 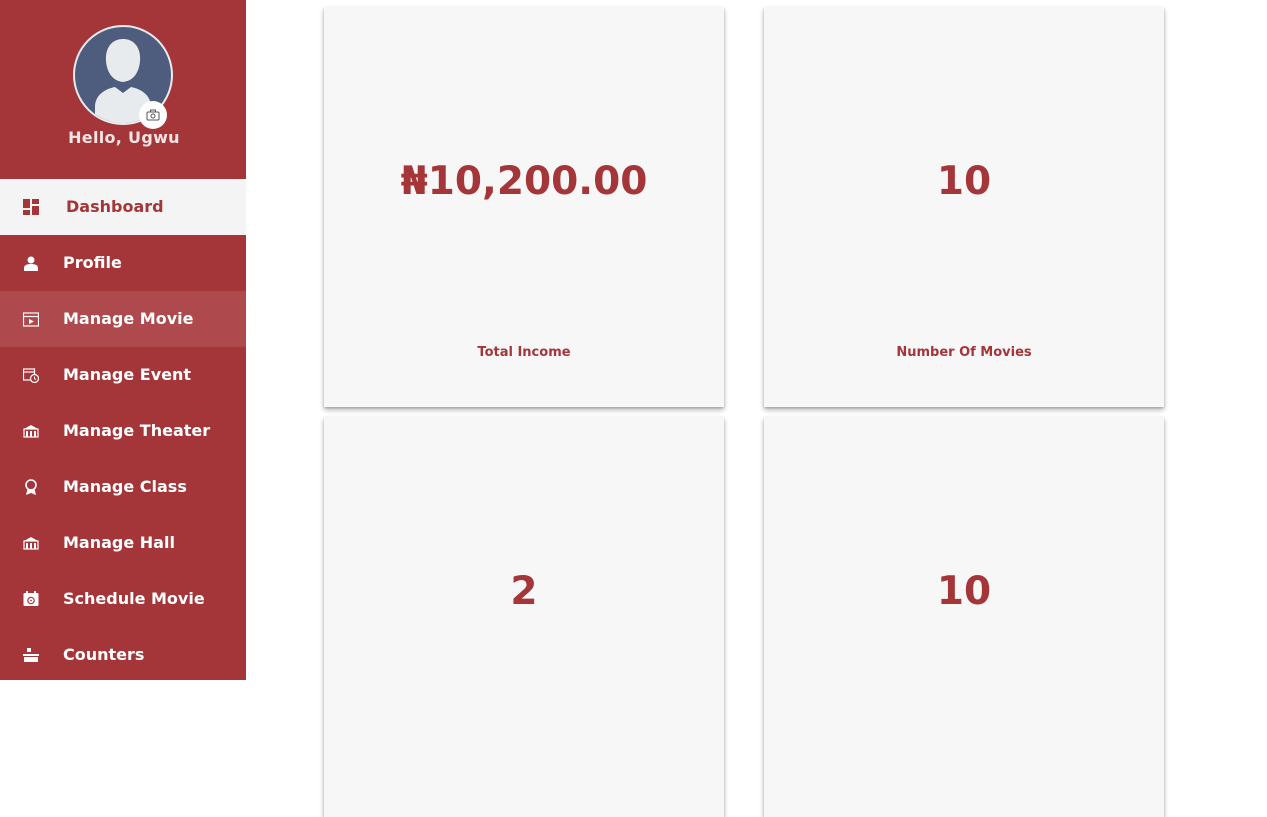 I want to click on sidebar-item-label: Manage Class, so click(x=125, y=486).